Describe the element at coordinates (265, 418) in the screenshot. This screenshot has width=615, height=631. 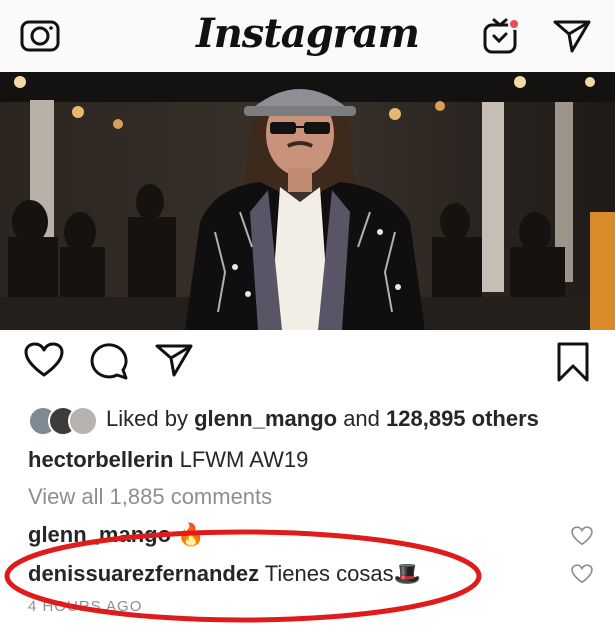
I see `liker-username: glenn_mango` at that location.